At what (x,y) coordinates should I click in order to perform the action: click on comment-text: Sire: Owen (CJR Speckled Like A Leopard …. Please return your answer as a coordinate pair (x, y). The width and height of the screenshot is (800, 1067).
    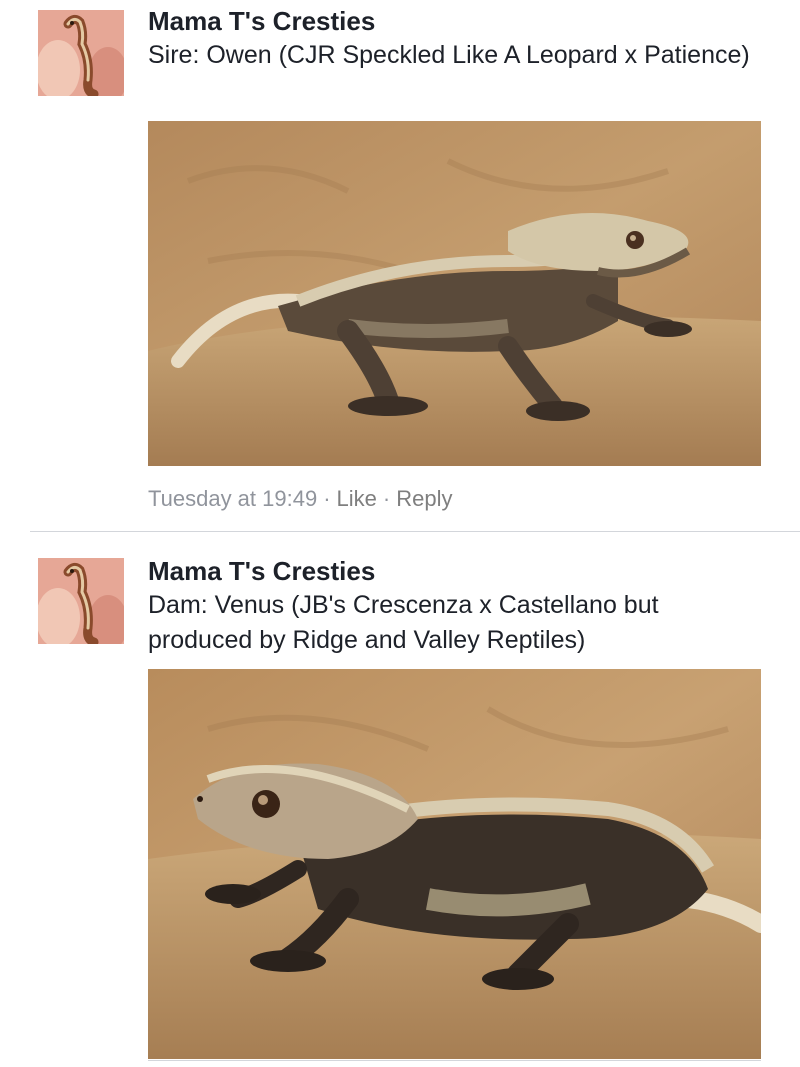
    Looking at the image, I should click on (449, 55).